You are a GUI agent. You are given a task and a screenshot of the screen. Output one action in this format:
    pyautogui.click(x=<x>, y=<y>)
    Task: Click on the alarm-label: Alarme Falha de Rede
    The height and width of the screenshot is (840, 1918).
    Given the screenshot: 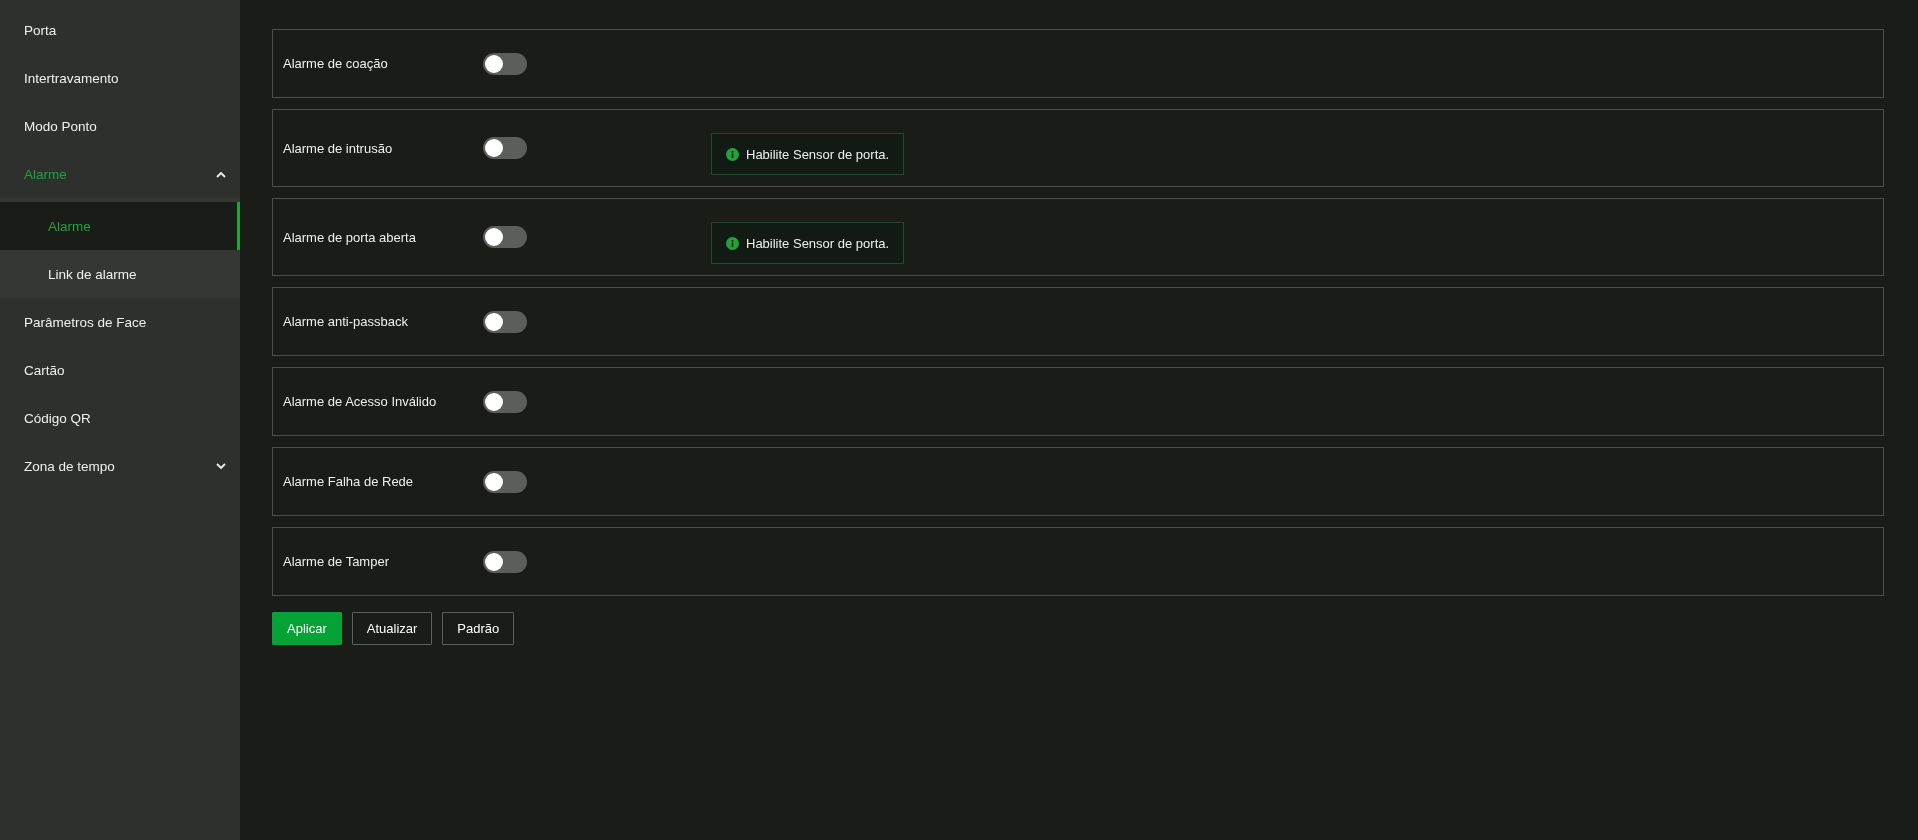 What is the action you would take?
    pyautogui.click(x=349, y=481)
    